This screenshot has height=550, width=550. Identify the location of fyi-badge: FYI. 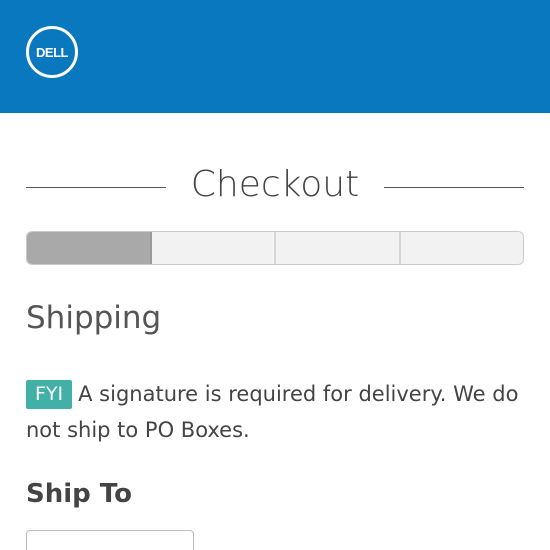
(49, 394).